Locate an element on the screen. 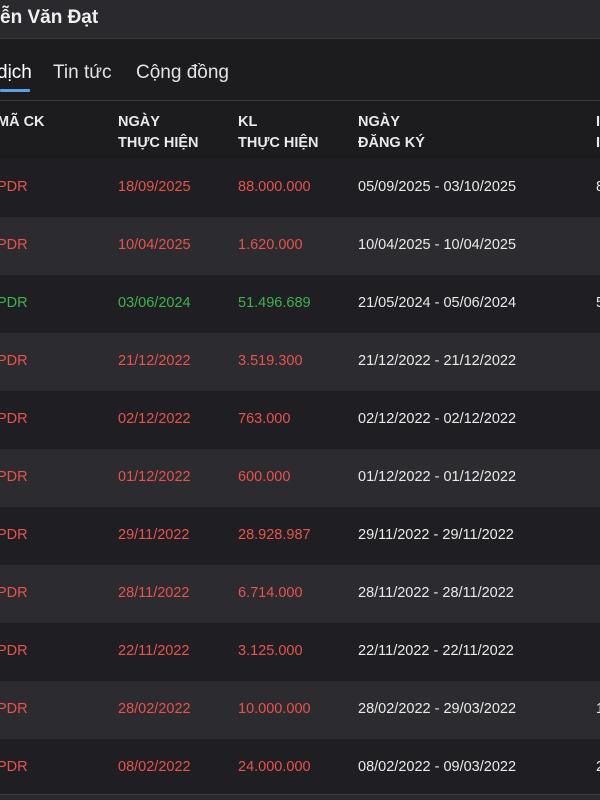 The image size is (600, 800). execution-date-cell: 28/11/2022 is located at coordinates (154, 593).